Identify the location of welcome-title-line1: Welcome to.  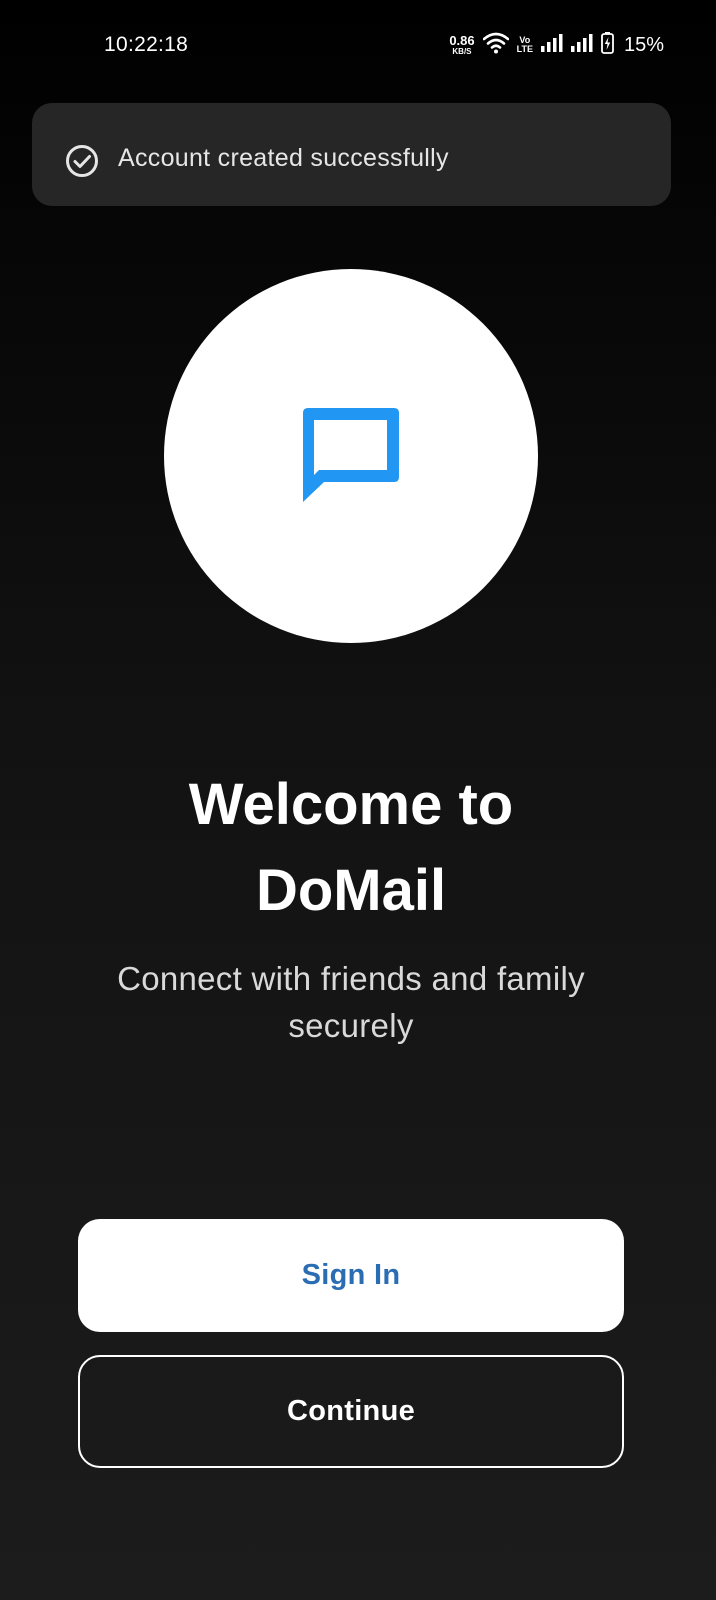
(351, 804).